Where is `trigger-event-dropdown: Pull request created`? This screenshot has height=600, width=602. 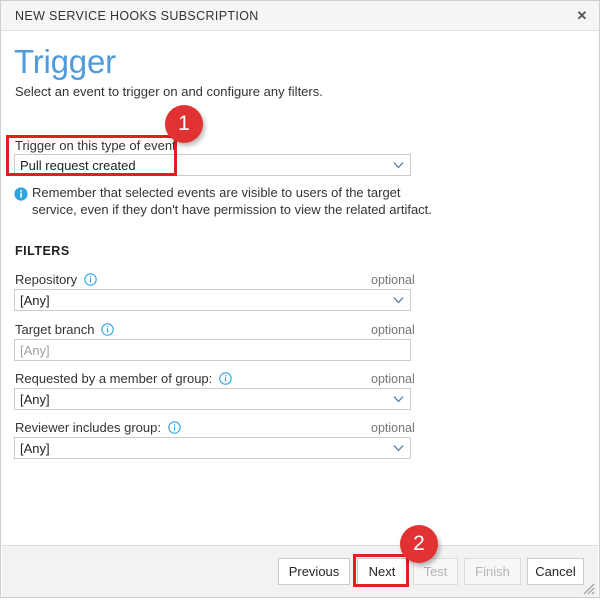
trigger-event-dropdown: Pull request created is located at coordinates (212, 165).